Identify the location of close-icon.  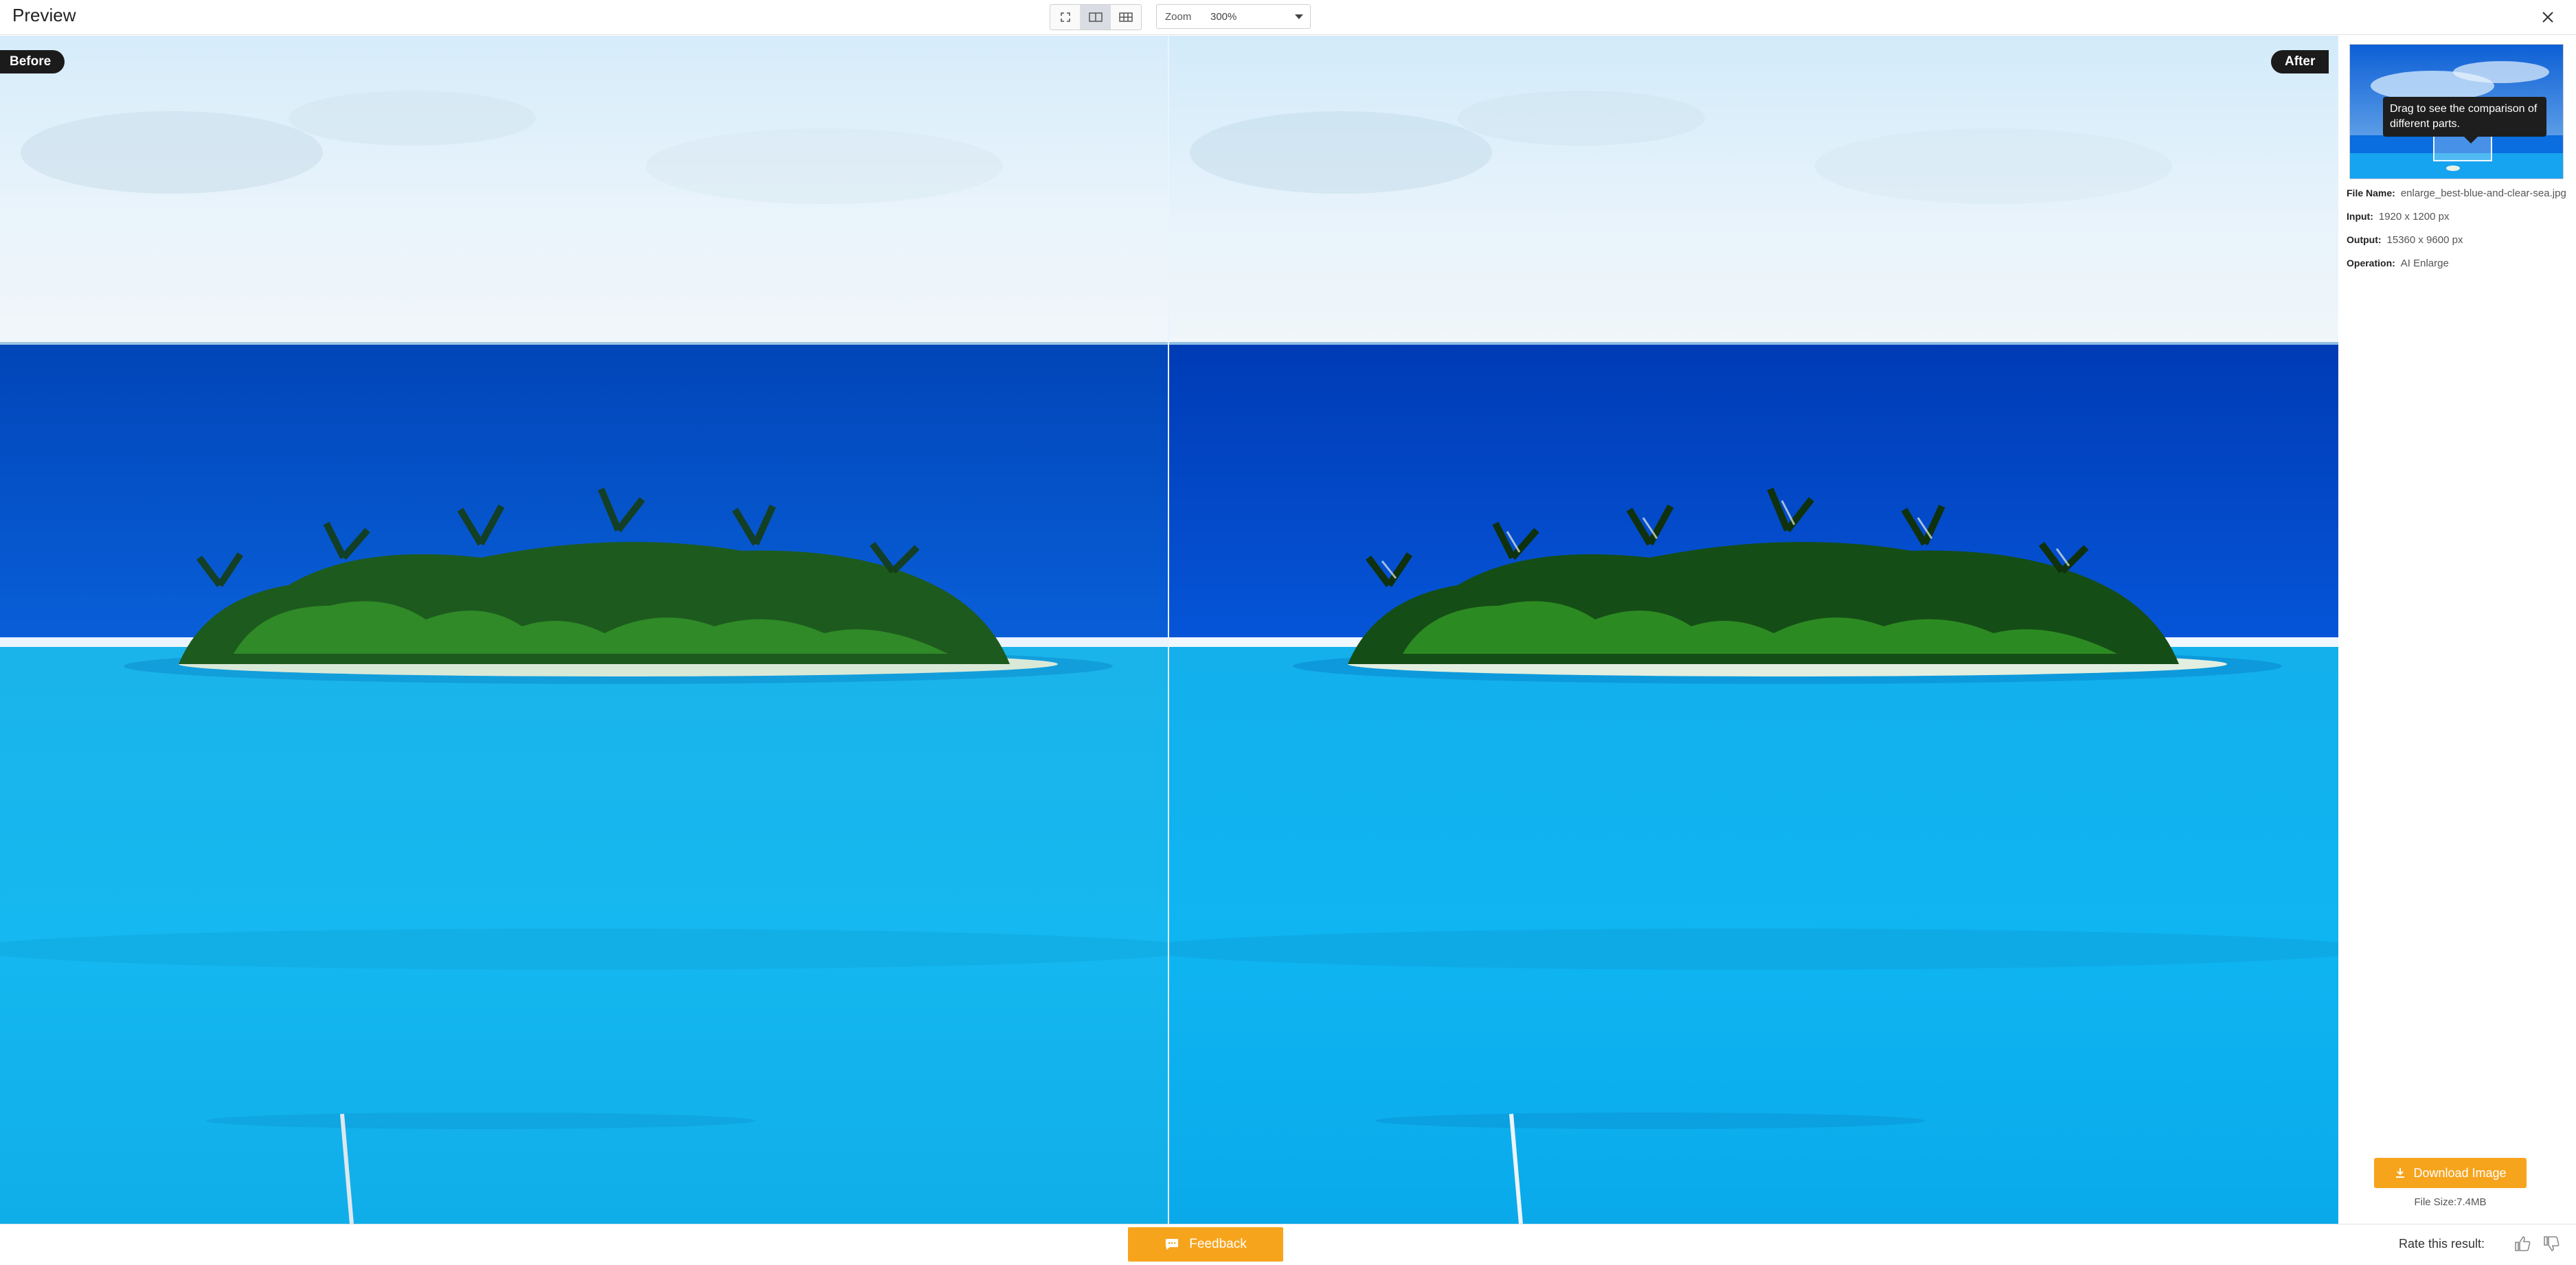
(2547, 17).